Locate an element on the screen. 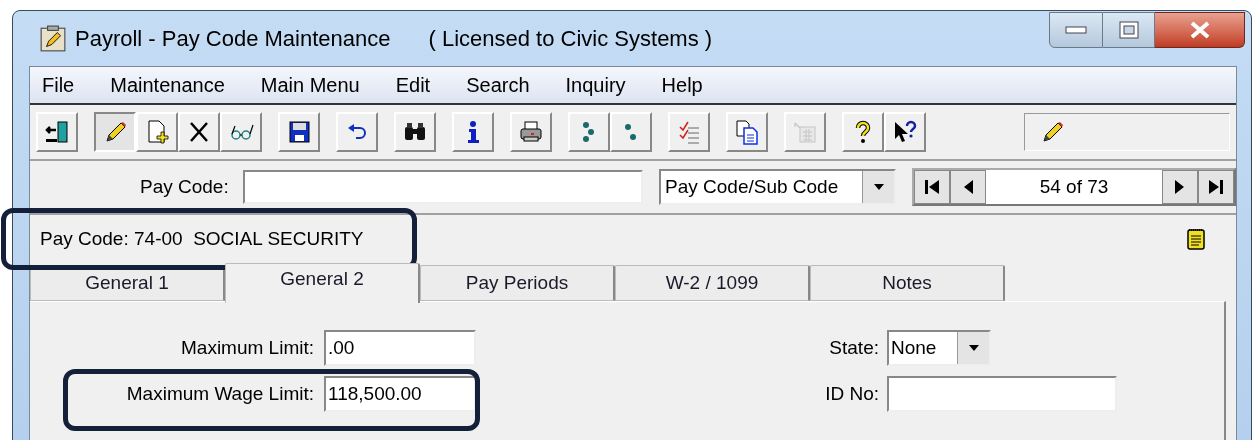  field-label: Maximum Limit: is located at coordinates (247, 347).